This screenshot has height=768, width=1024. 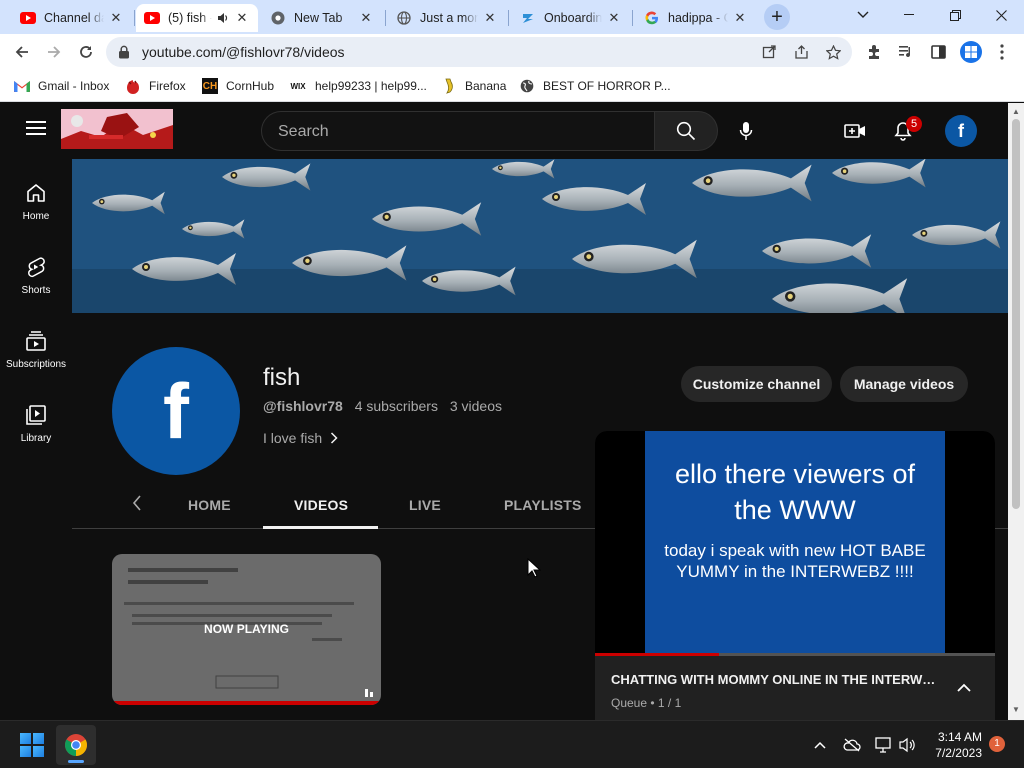 I want to click on banana-icon, so click(x=449, y=86).